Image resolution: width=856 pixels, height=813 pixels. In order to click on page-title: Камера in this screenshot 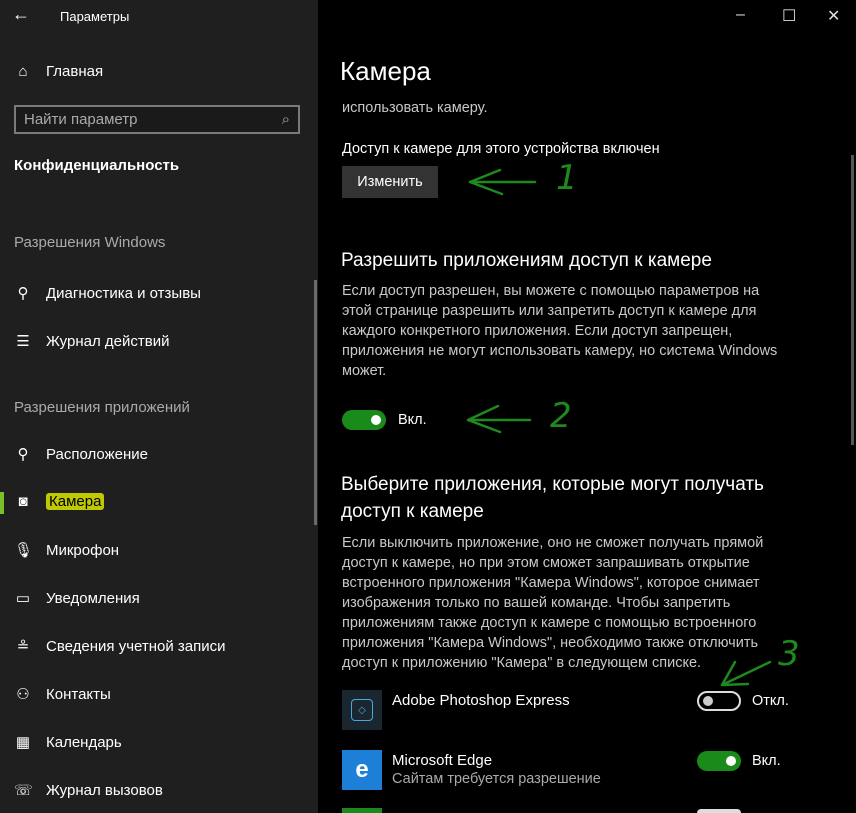, I will do `click(385, 71)`.